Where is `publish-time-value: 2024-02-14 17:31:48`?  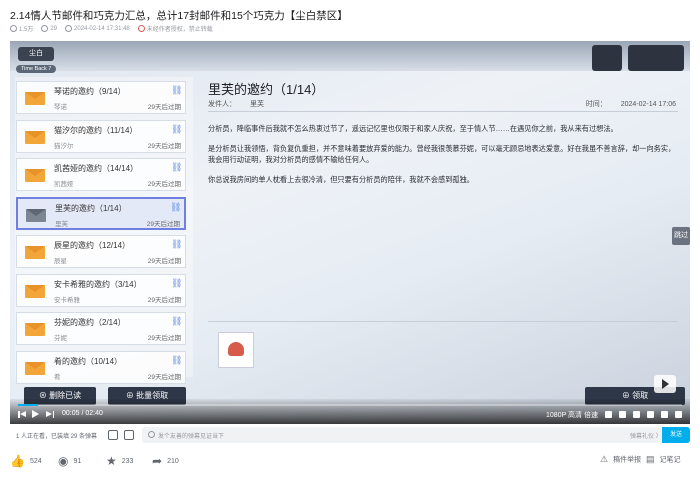
publish-time-value: 2024-02-14 17:31:48 is located at coordinates (102, 28).